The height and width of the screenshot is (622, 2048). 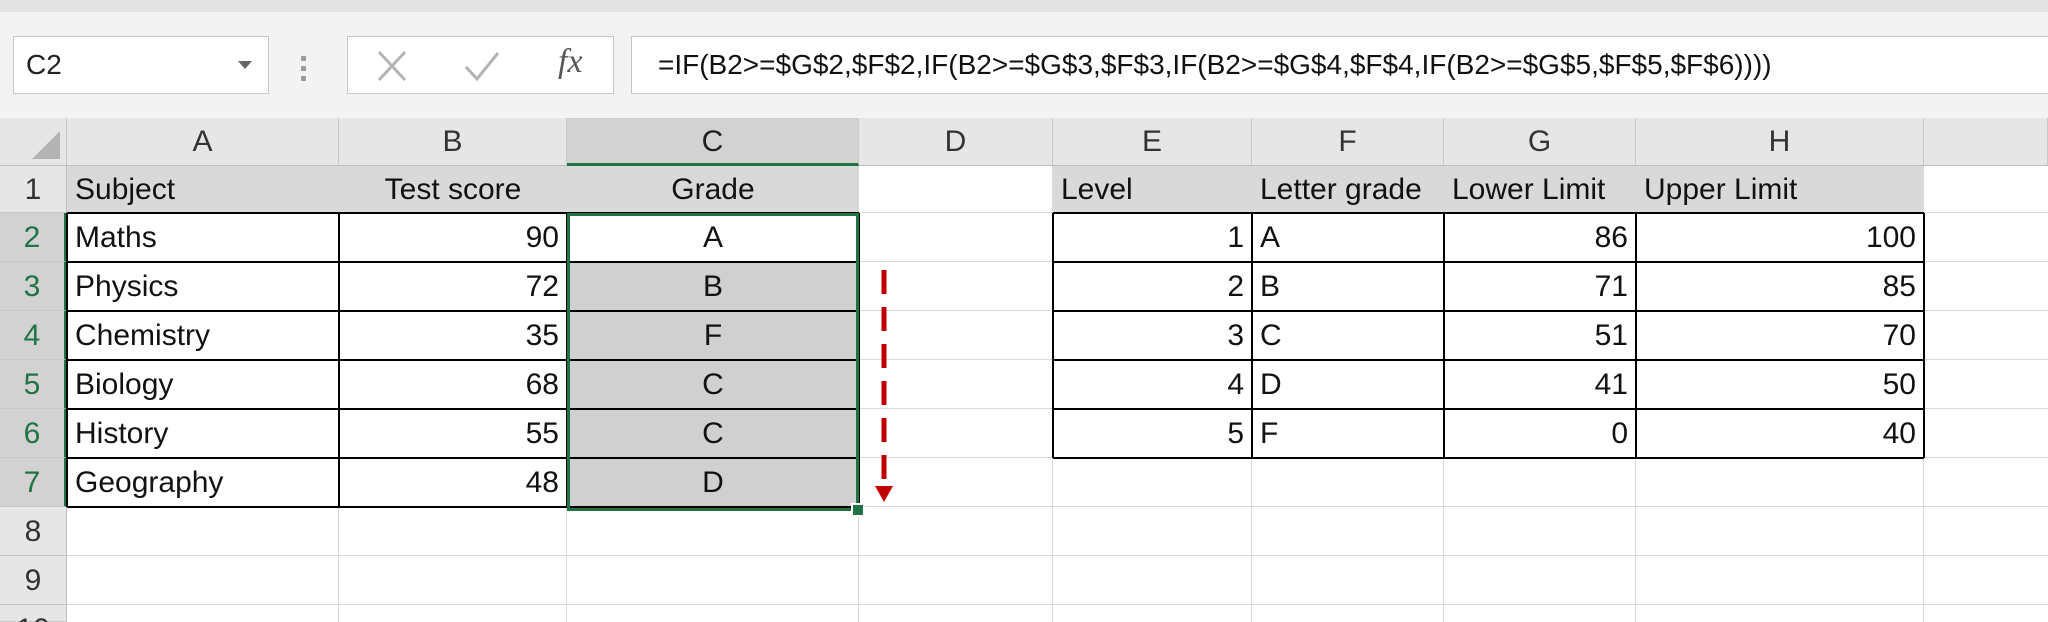 I want to click on row-header-1: 1, so click(x=33, y=189).